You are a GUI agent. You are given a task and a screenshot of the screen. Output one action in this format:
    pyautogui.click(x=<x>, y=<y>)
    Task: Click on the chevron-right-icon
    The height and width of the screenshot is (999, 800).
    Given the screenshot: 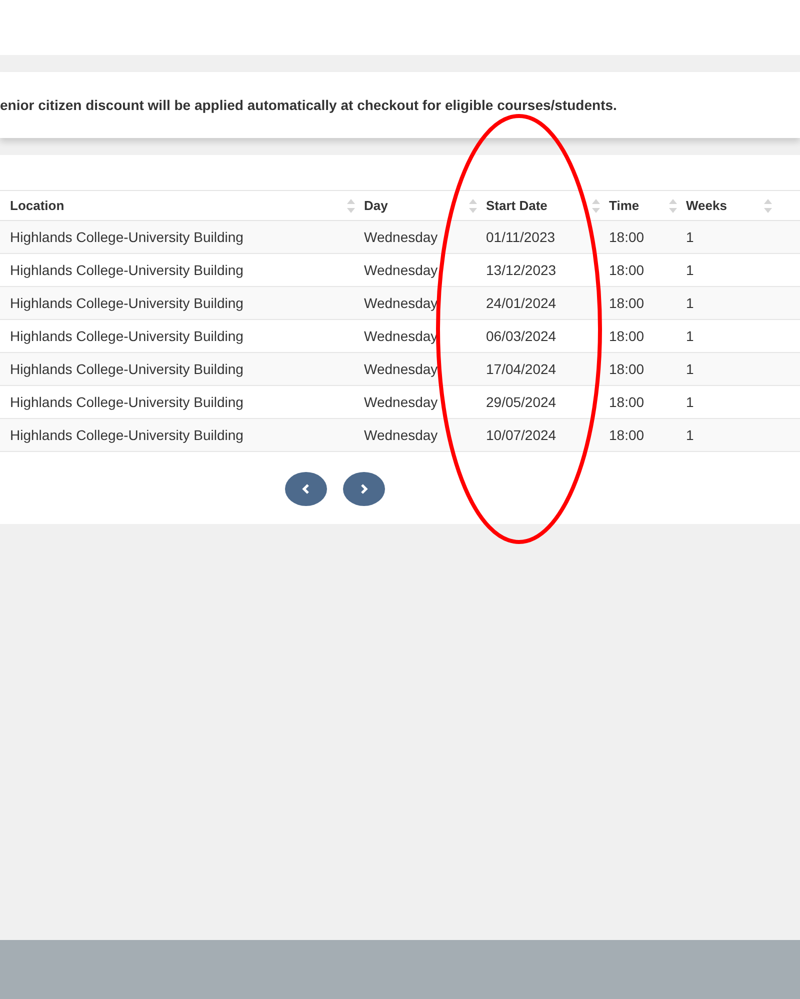 What is the action you would take?
    pyautogui.click(x=364, y=489)
    